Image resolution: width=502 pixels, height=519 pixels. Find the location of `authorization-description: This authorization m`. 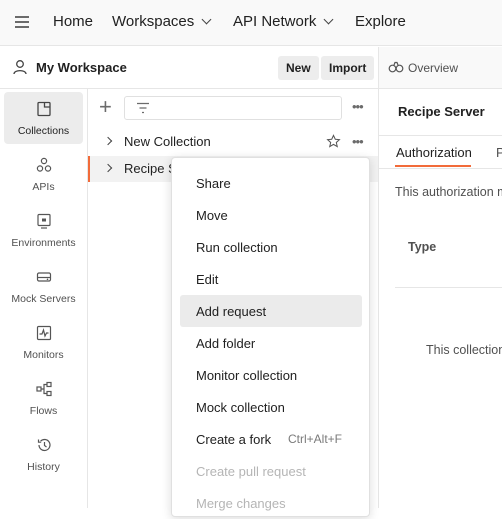

authorization-description: This authorization m is located at coordinates (448, 192).